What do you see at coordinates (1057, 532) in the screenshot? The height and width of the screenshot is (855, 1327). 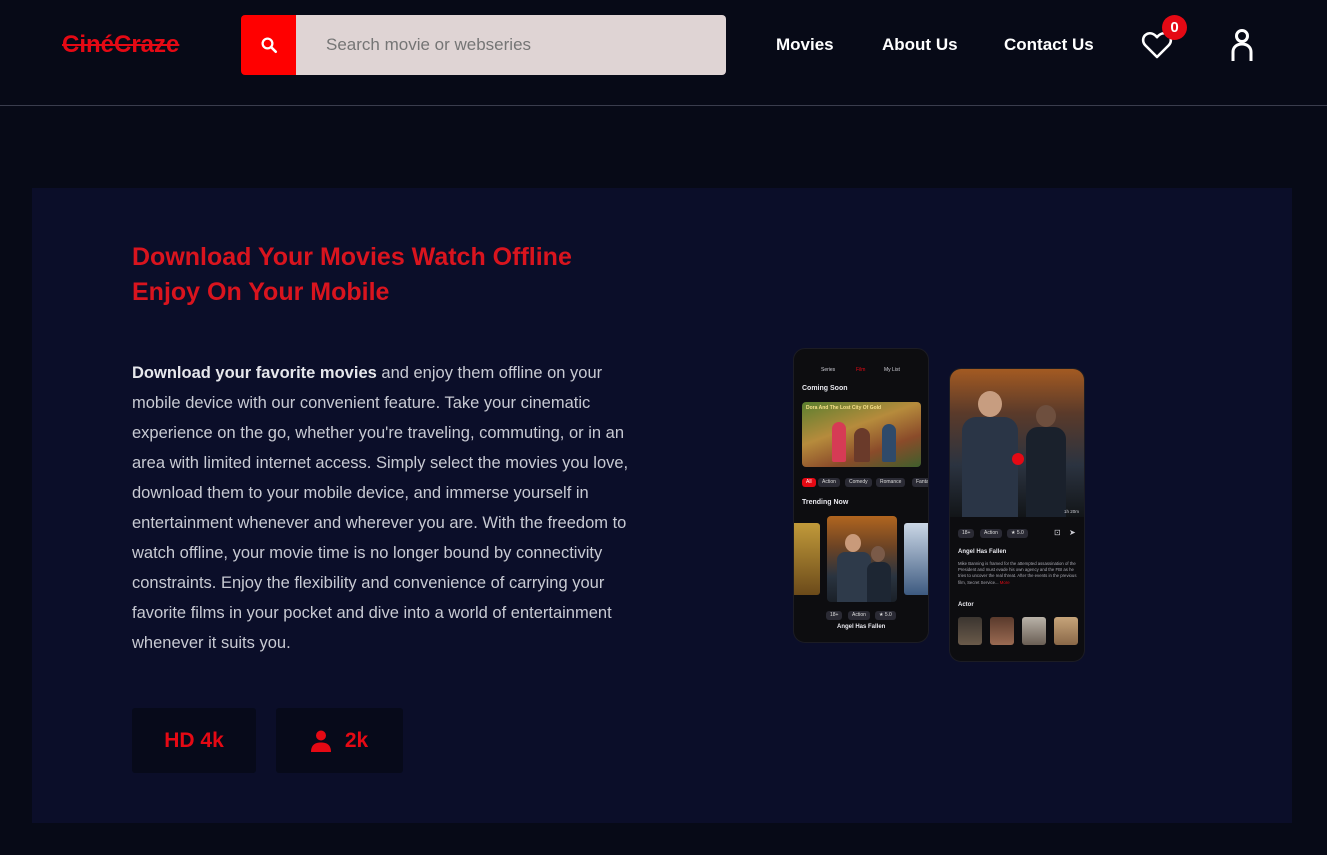 I see `download-icon: ⊡` at bounding box center [1057, 532].